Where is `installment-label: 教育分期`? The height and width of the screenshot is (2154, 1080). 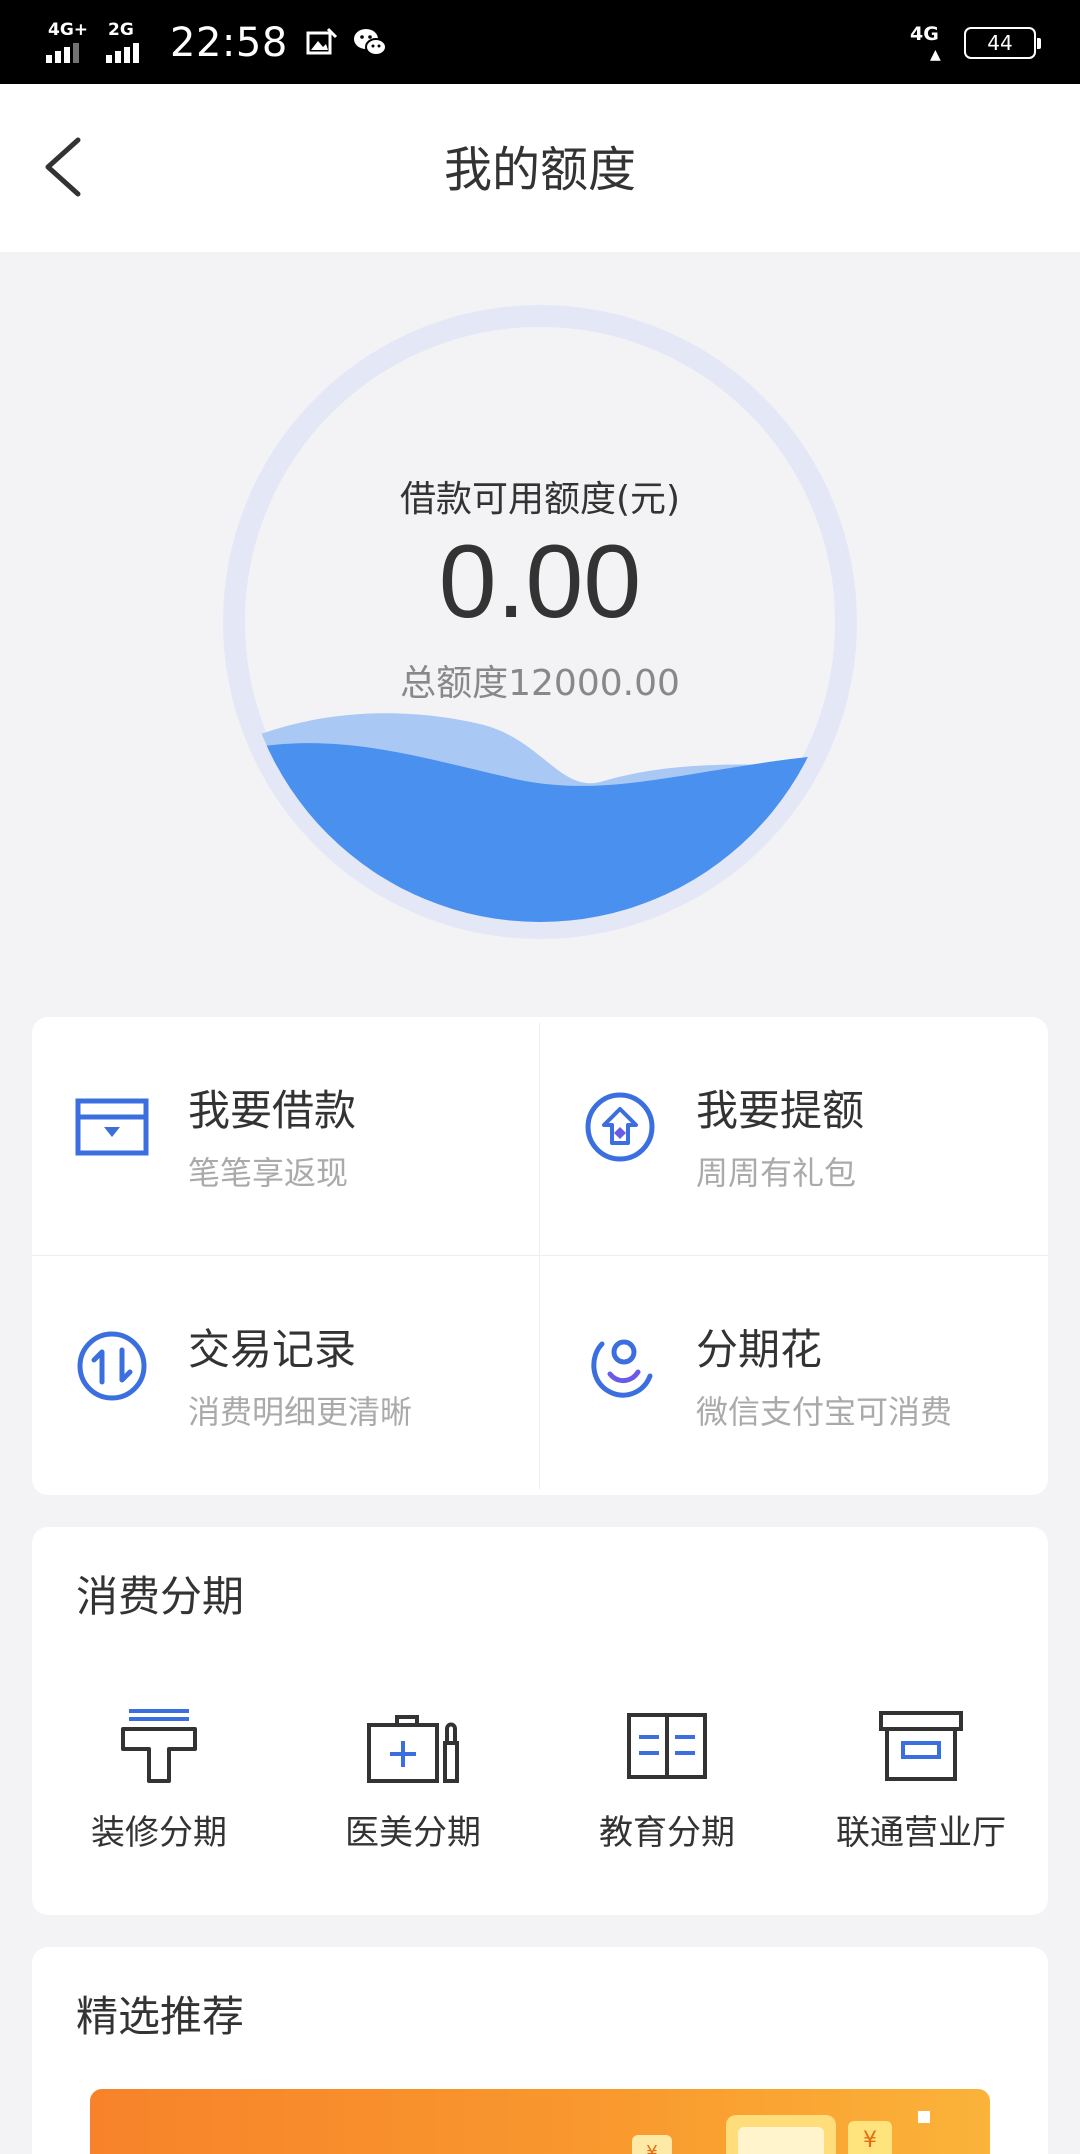 installment-label: 教育分期 is located at coordinates (667, 1833).